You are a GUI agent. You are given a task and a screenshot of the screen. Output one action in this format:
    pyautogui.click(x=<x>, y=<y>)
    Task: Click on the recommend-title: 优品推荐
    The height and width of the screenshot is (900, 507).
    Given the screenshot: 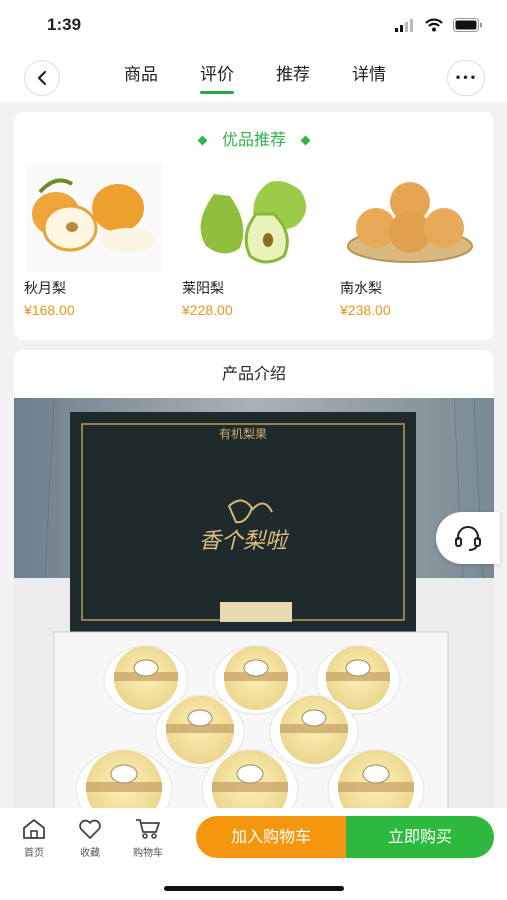 What is the action you would take?
    pyautogui.click(x=254, y=138)
    